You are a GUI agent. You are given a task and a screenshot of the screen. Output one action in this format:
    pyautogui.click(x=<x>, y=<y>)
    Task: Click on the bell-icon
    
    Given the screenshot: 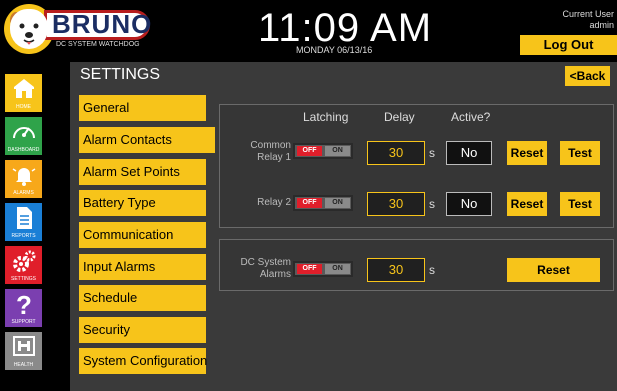 What is the action you would take?
    pyautogui.click(x=23, y=177)
    